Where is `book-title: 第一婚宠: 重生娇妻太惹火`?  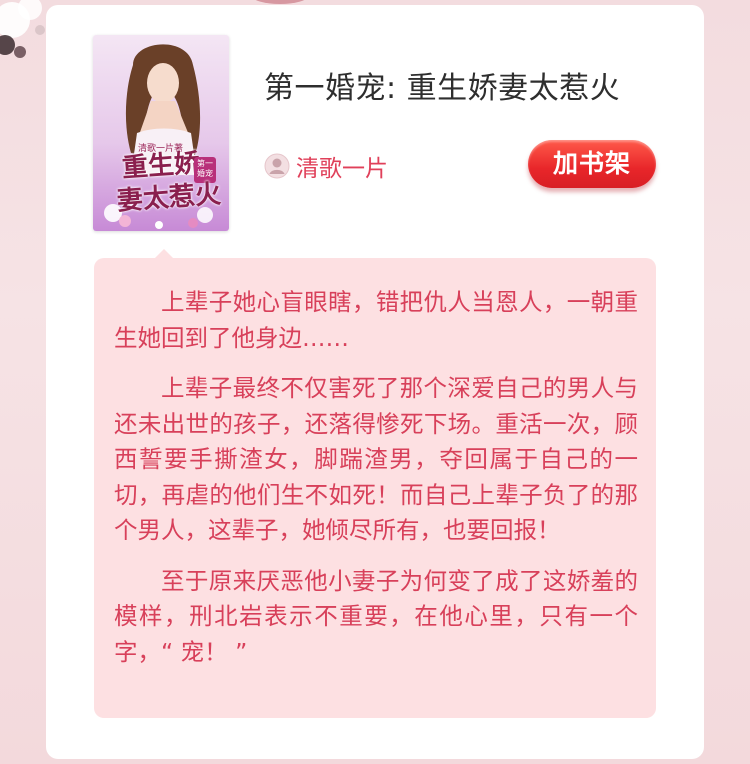
book-title: 第一婚宠: 重生娇妻太惹火 is located at coordinates (442, 88).